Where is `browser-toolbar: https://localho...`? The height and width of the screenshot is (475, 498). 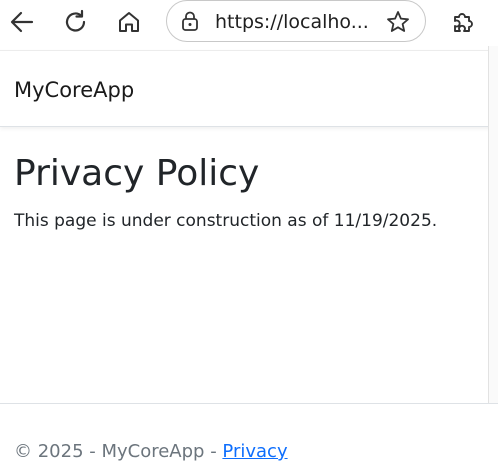 browser-toolbar: https://localho... is located at coordinates (249, 22).